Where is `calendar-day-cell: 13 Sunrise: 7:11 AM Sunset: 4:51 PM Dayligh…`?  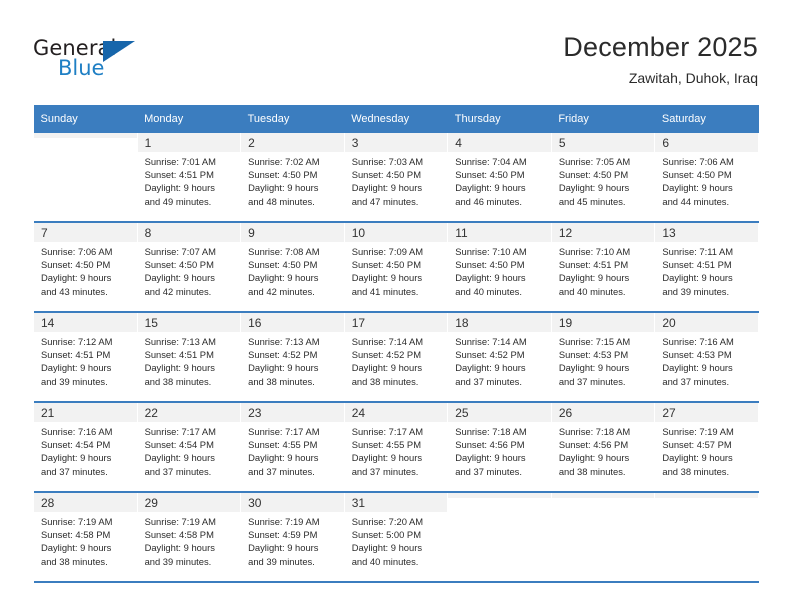 calendar-day-cell: 13 Sunrise: 7:11 AM Sunset: 4:51 PM Dayligh… is located at coordinates (706, 267).